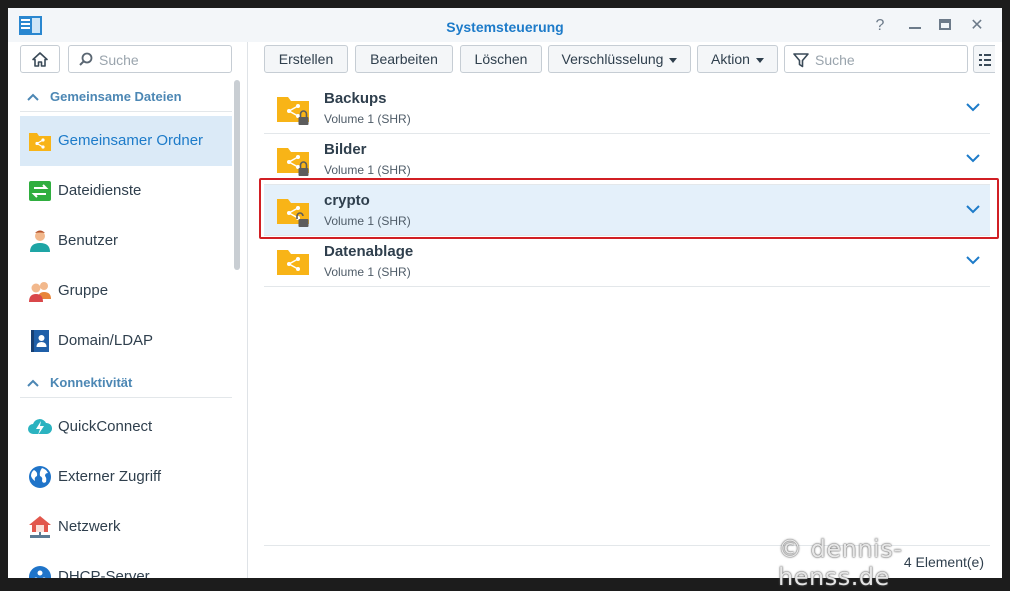 Image resolution: width=1010 pixels, height=591 pixels. What do you see at coordinates (627, 159) in the screenshot?
I see `list-item-bilder: Bilder Volume 1 (SHR)` at bounding box center [627, 159].